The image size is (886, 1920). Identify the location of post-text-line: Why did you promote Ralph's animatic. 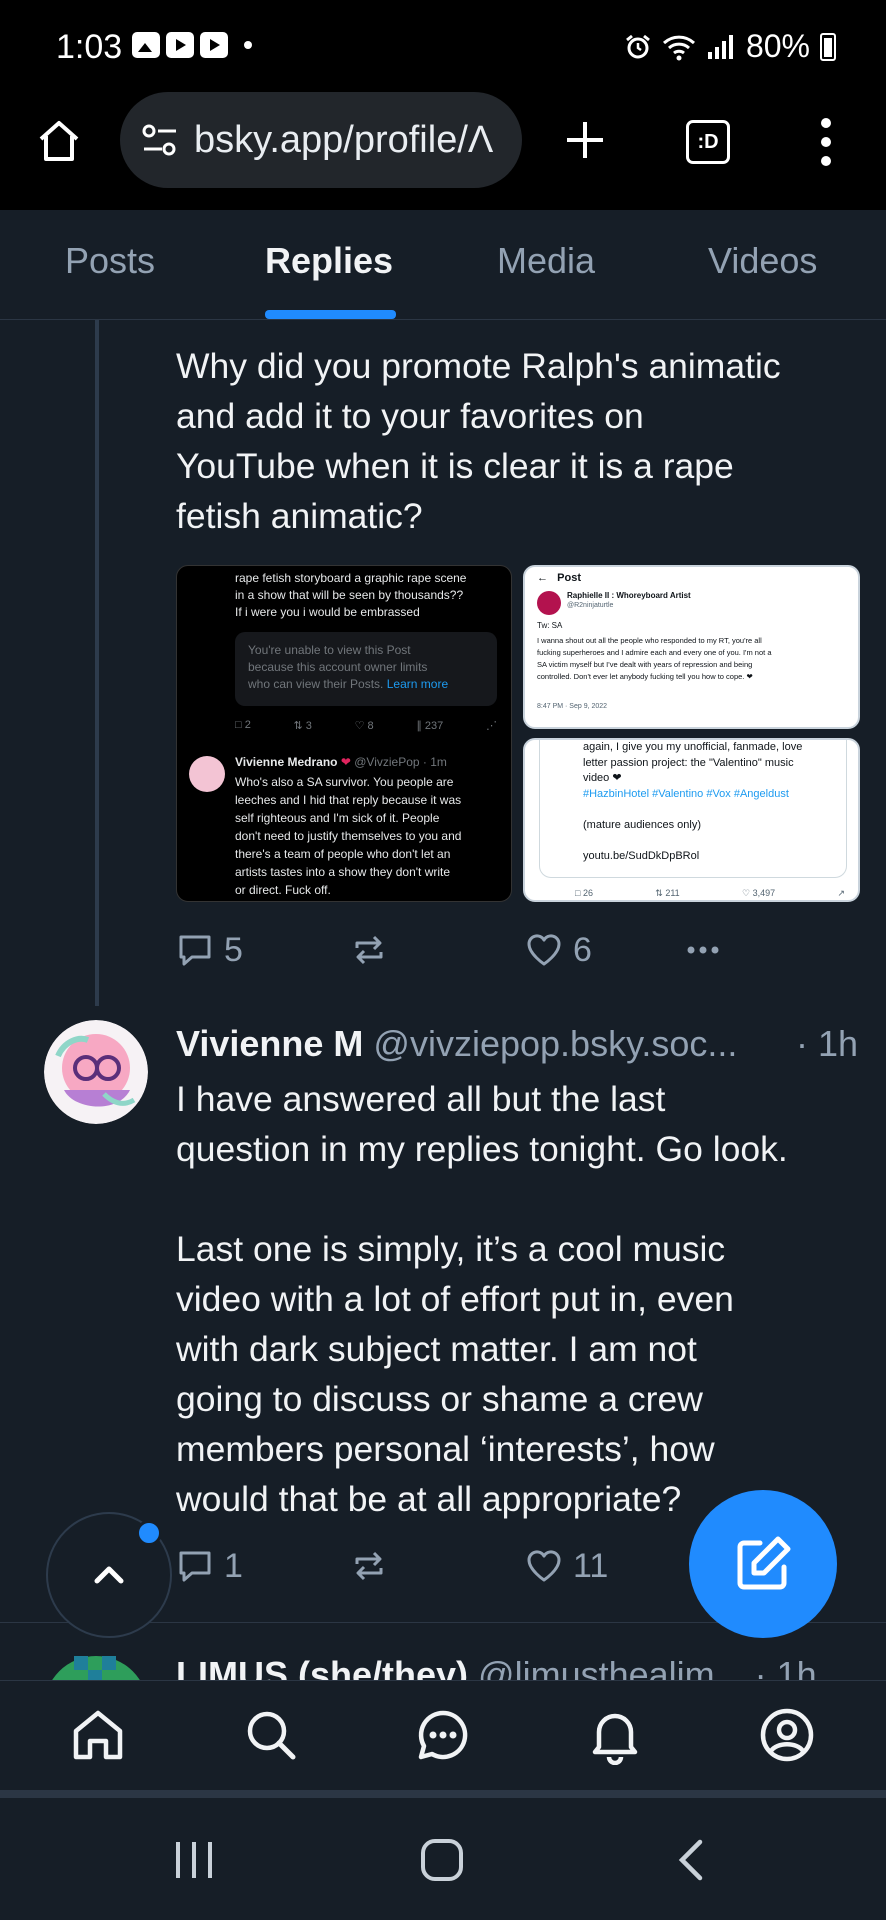
(478, 366).